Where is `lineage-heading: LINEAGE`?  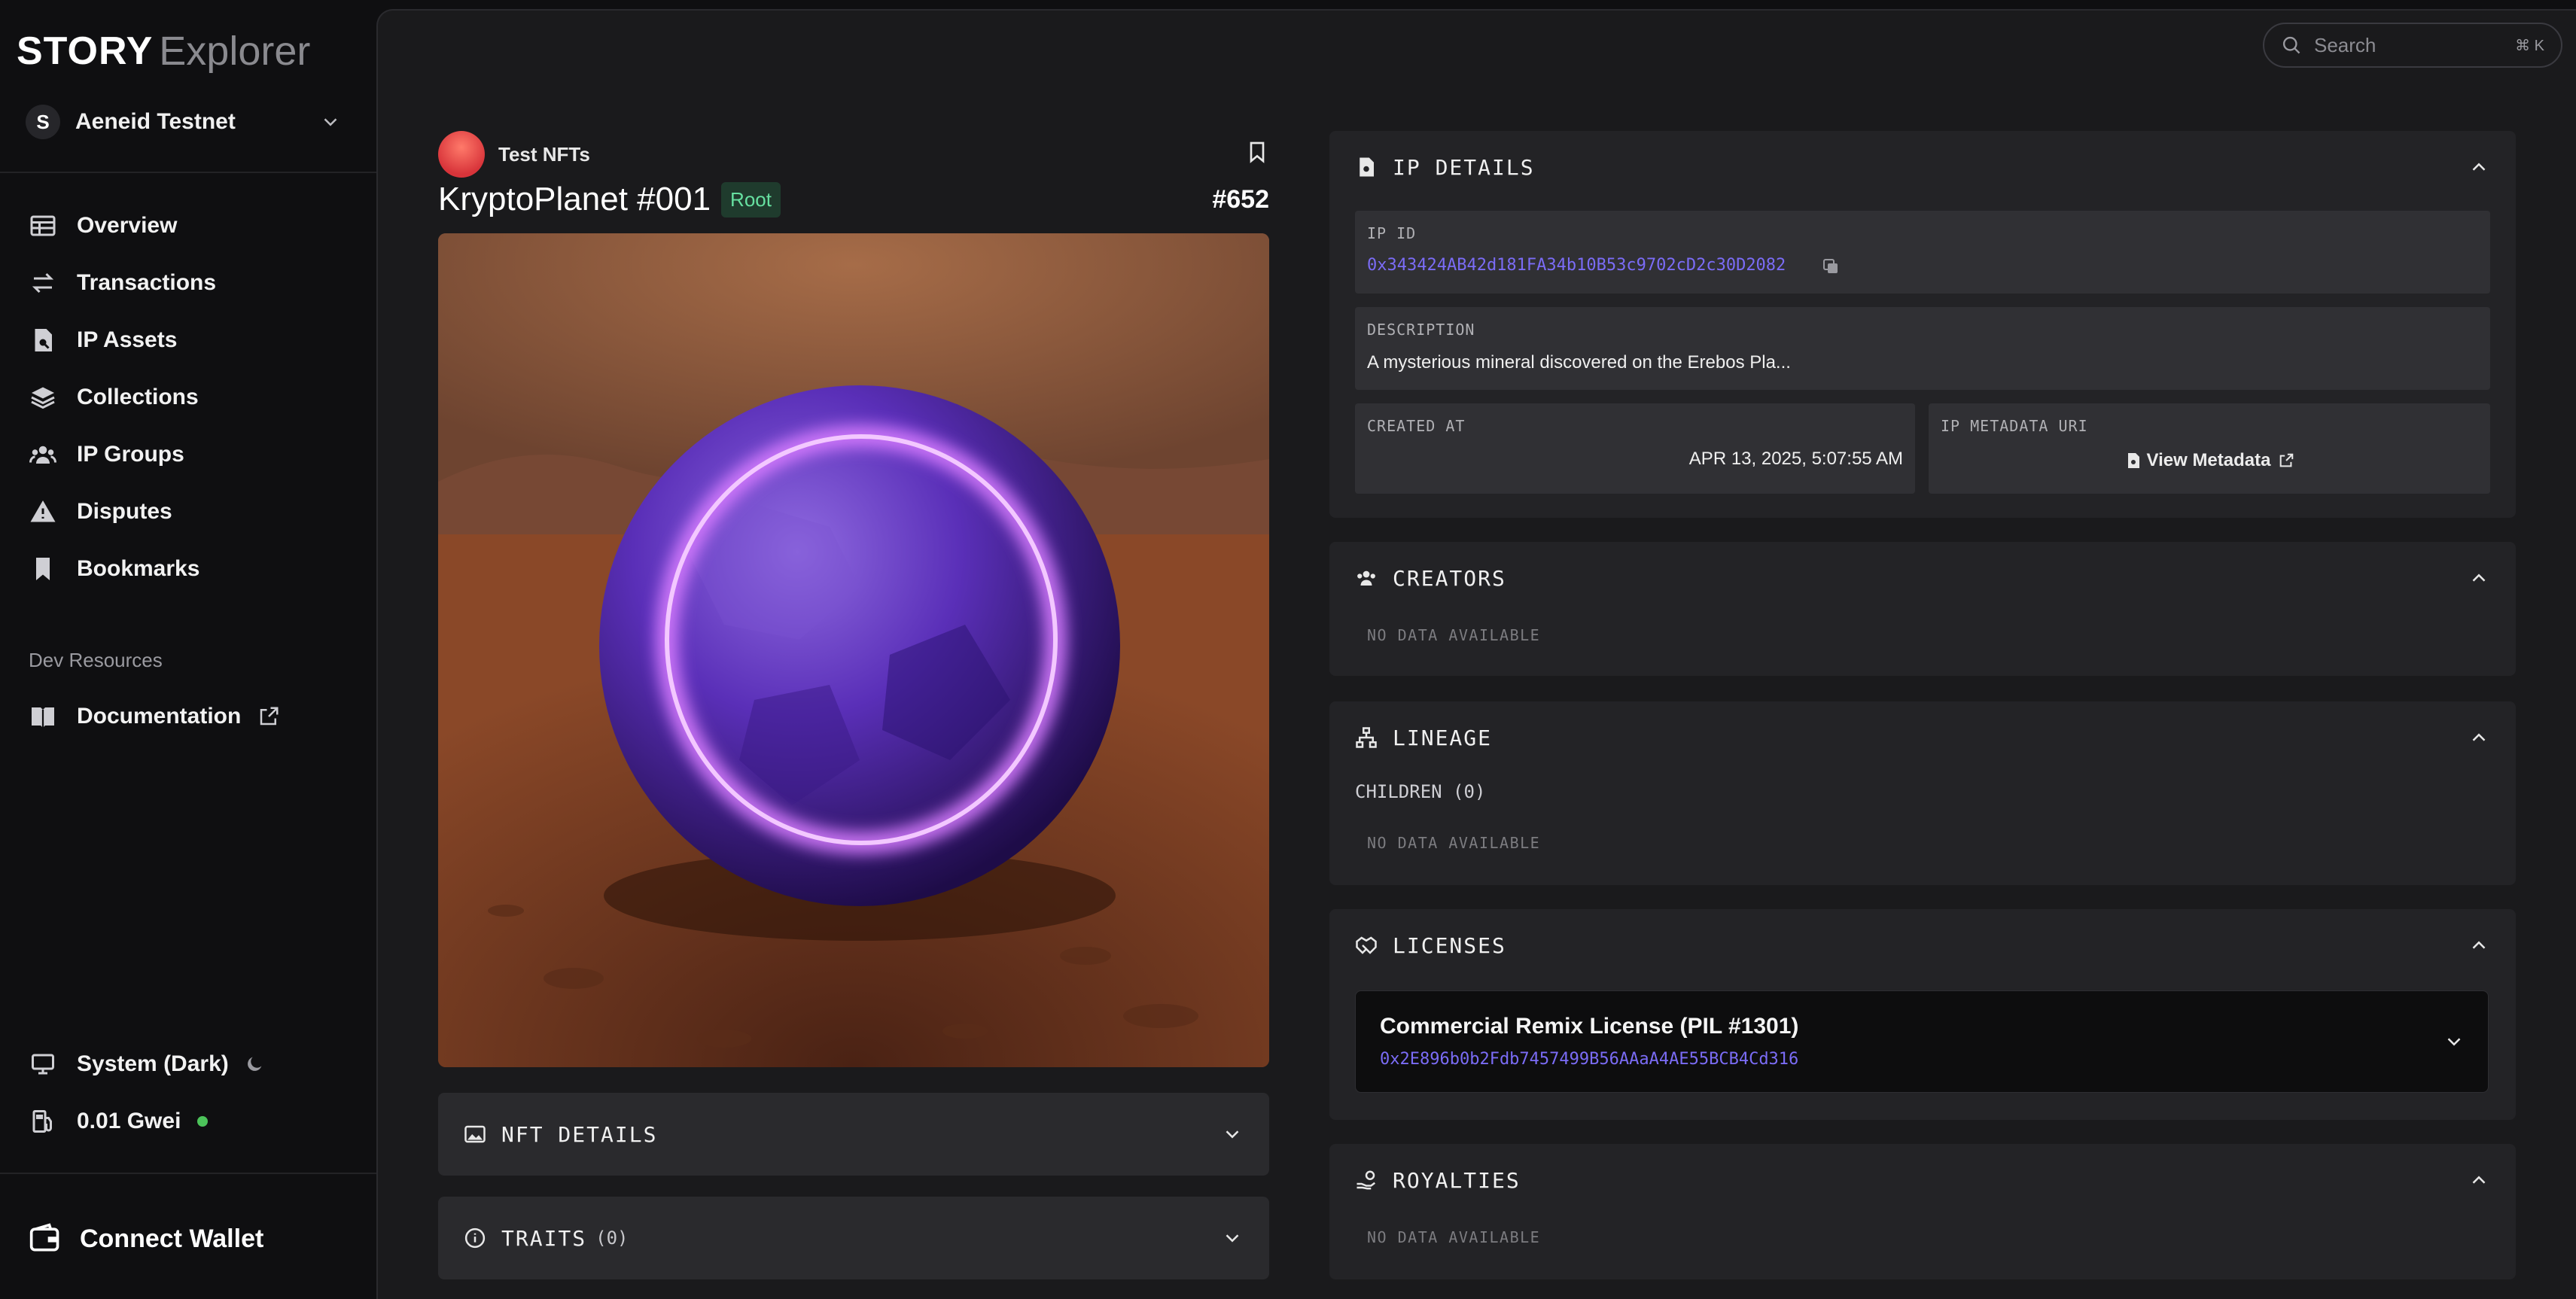 lineage-heading: LINEAGE is located at coordinates (1443, 737).